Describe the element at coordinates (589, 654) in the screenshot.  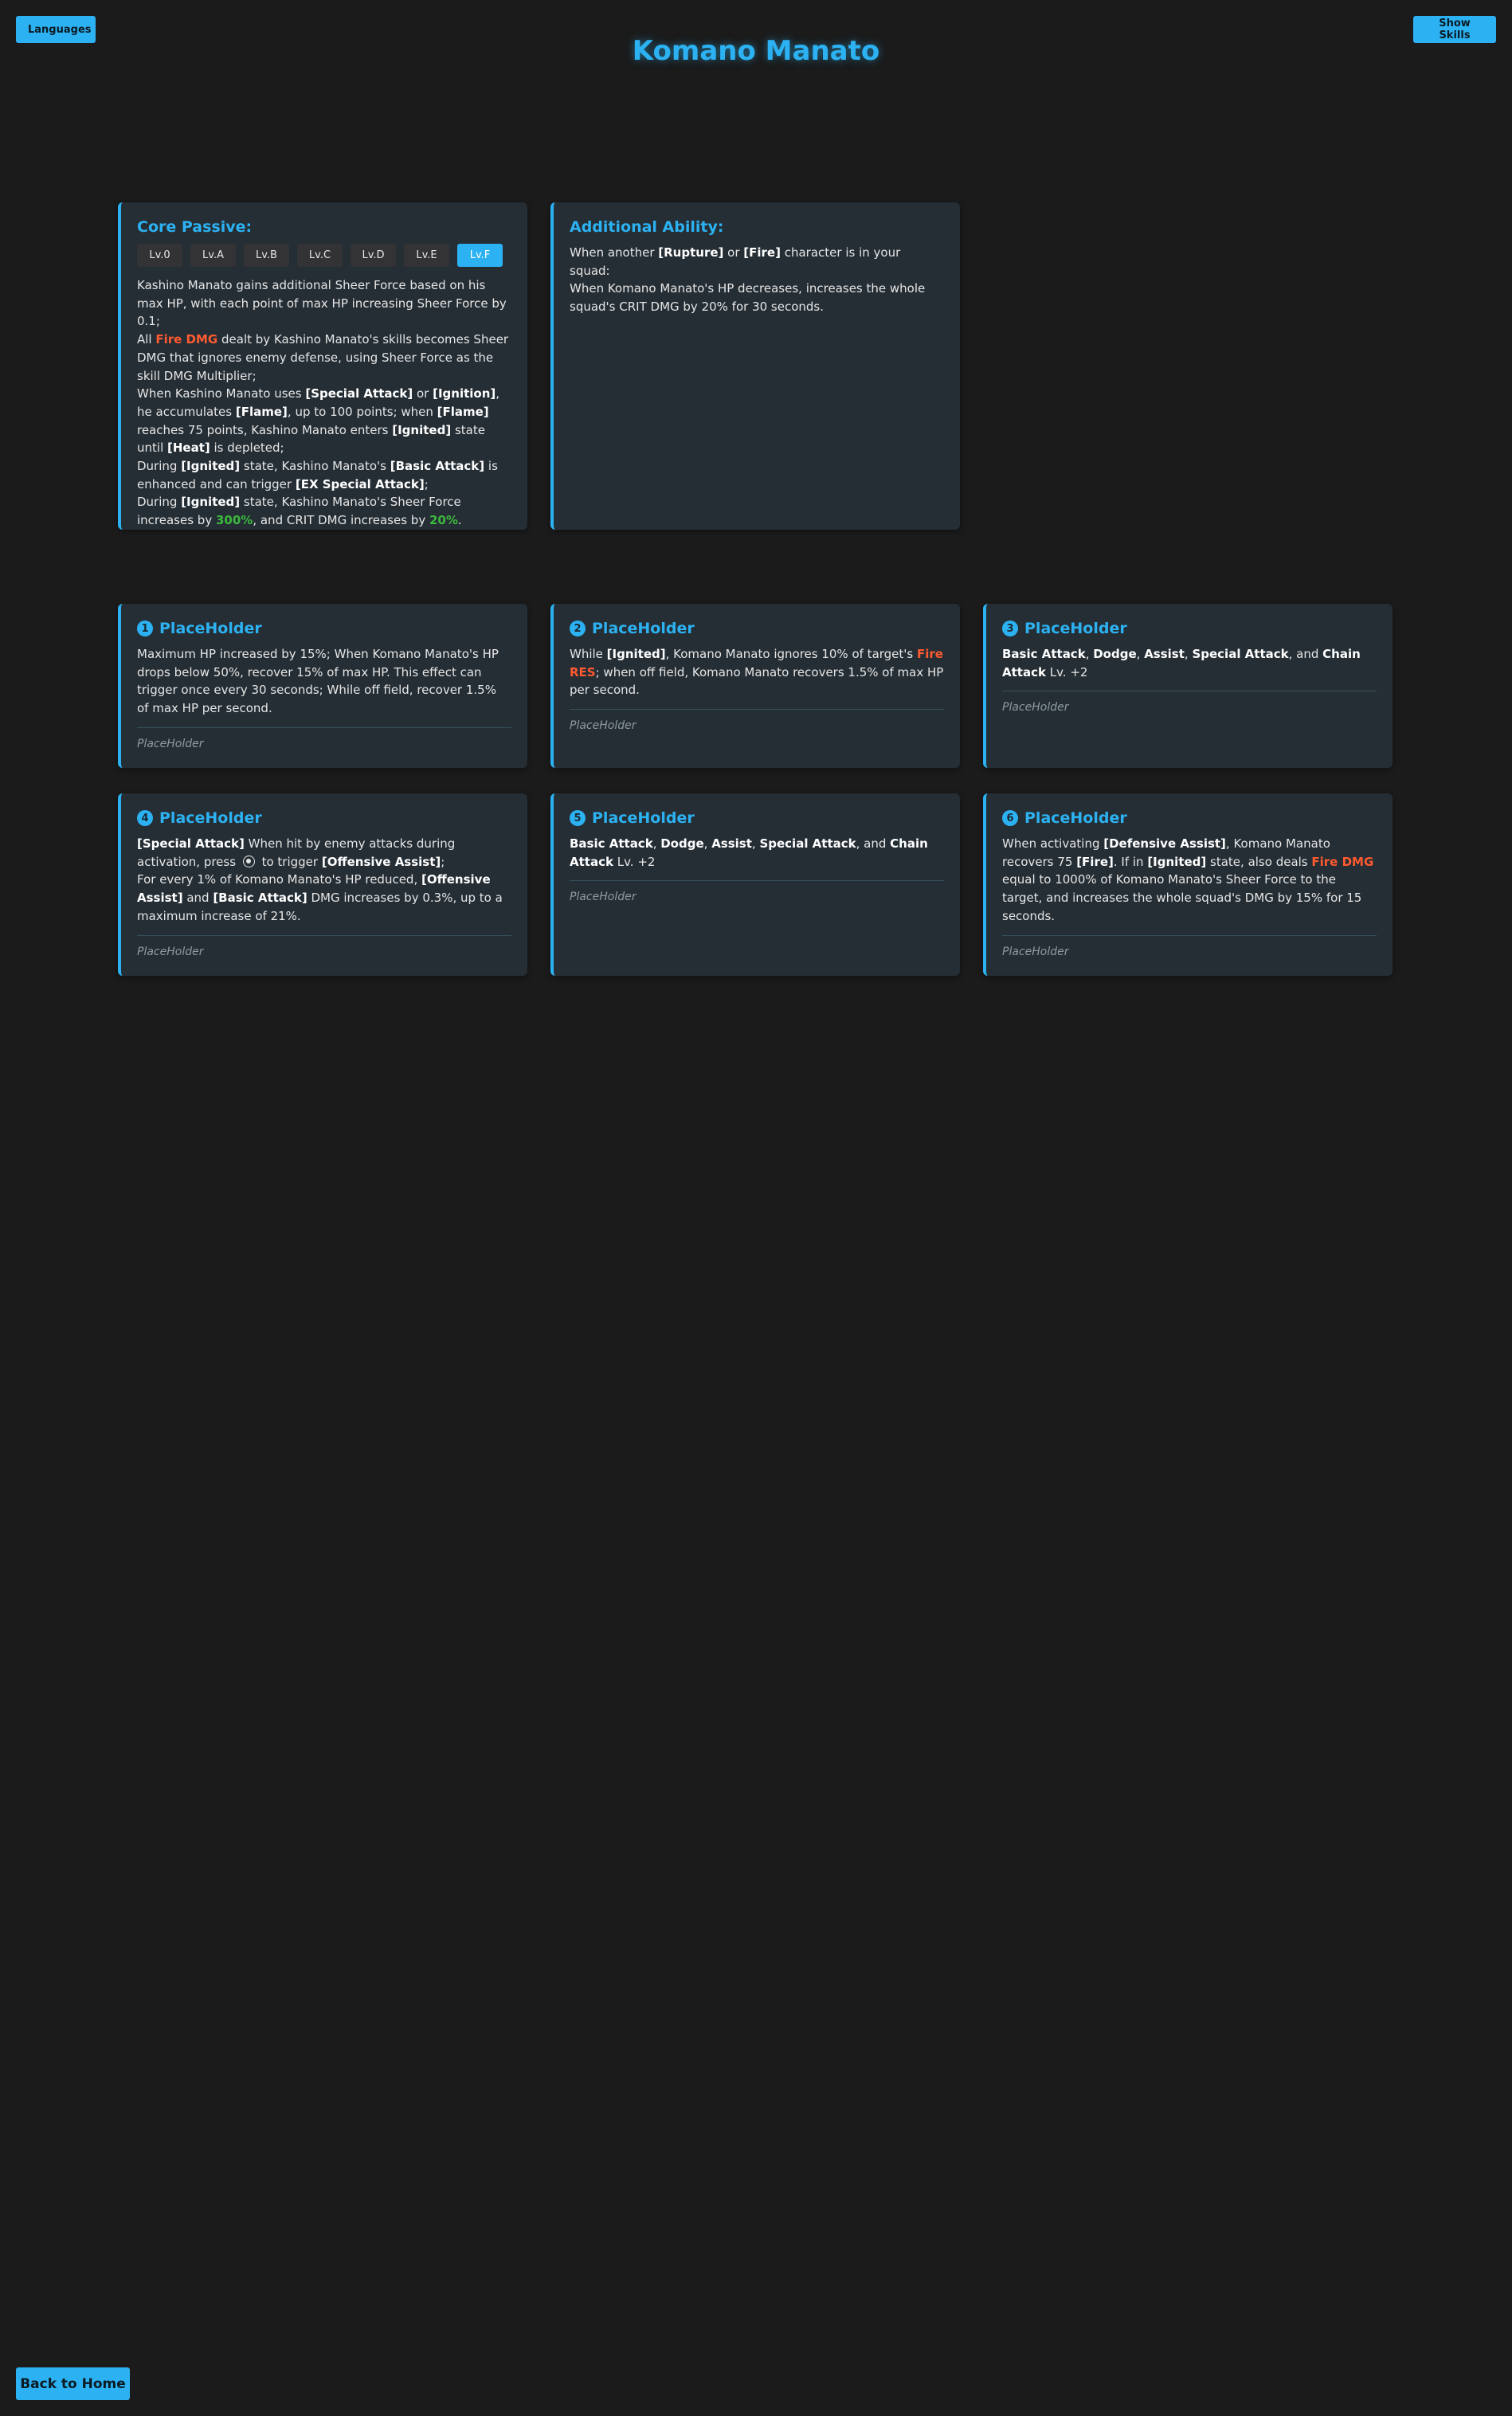
I see `text: While` at that location.